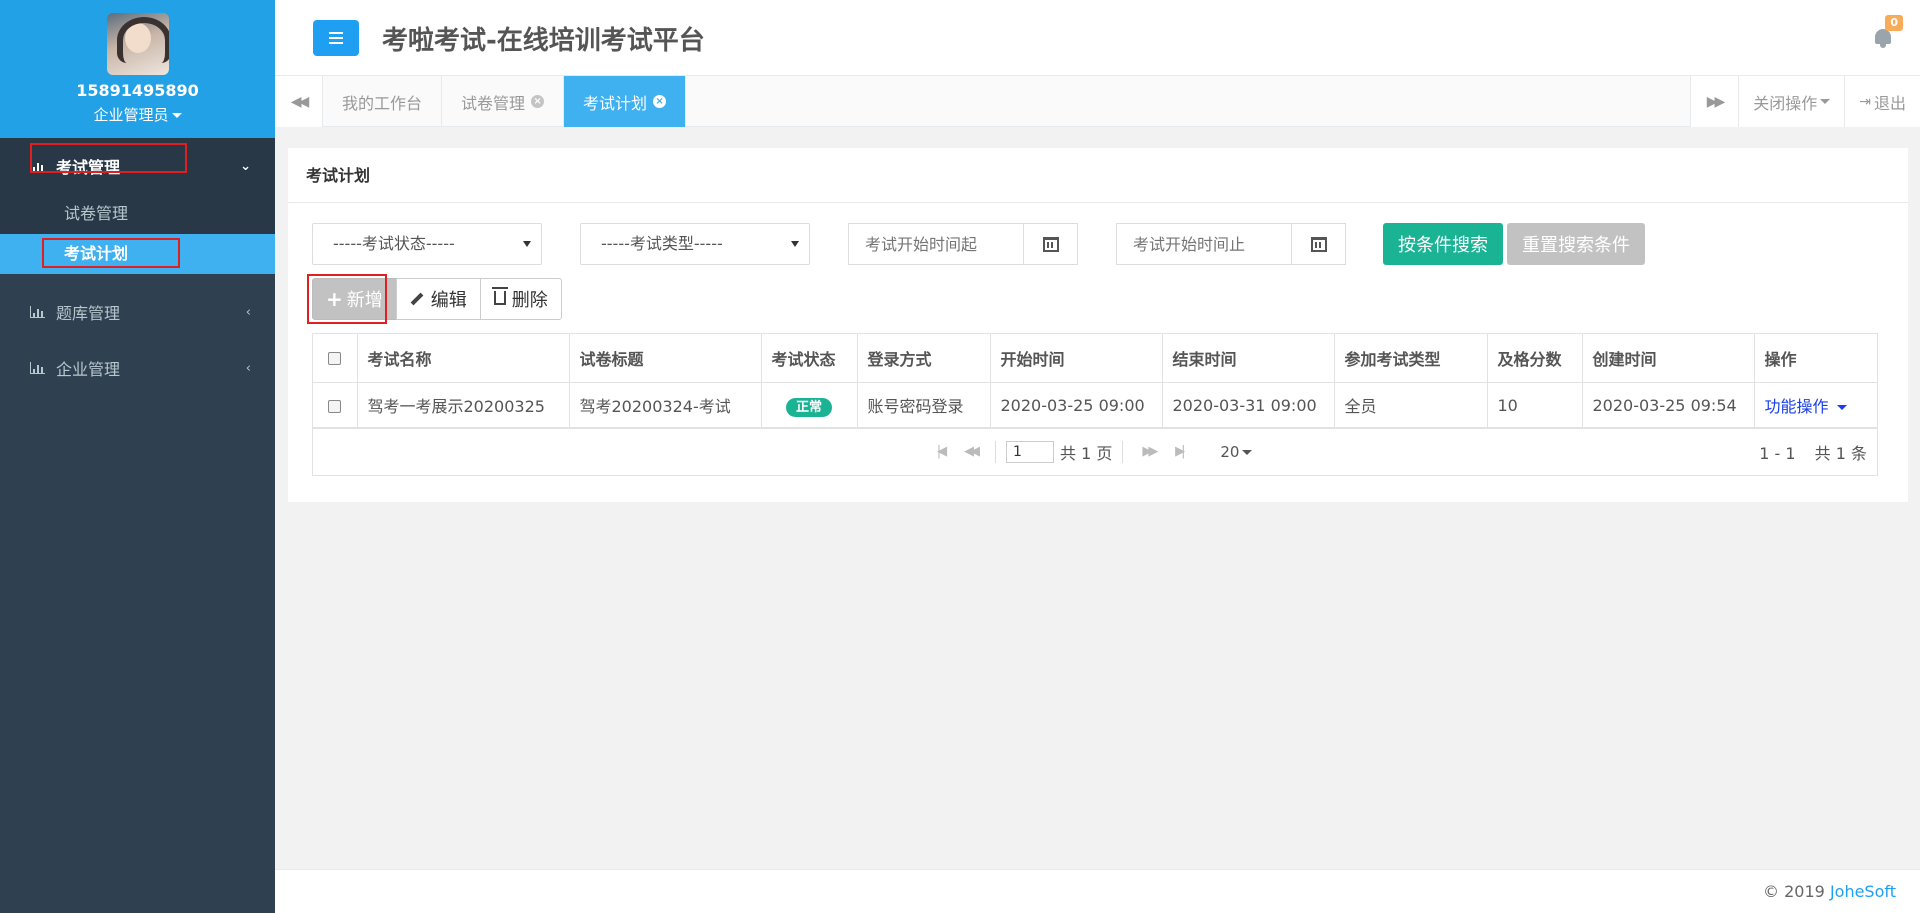 The width and height of the screenshot is (1920, 913). What do you see at coordinates (1248, 358) in the screenshot?
I see `column-header: 结束时间` at bounding box center [1248, 358].